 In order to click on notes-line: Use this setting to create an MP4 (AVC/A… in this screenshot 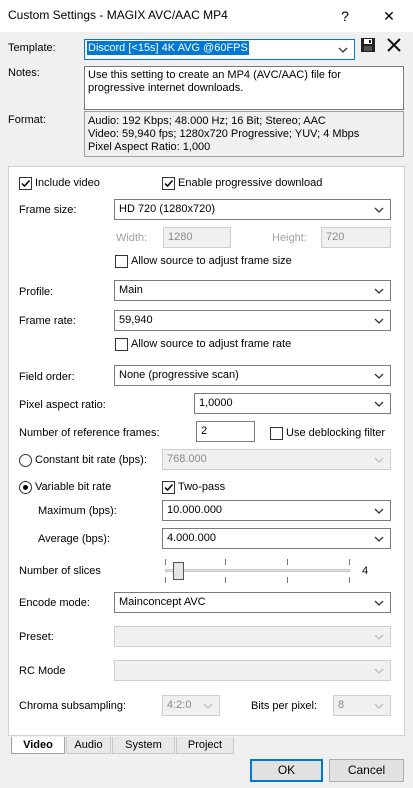, I will do `click(214, 75)`.